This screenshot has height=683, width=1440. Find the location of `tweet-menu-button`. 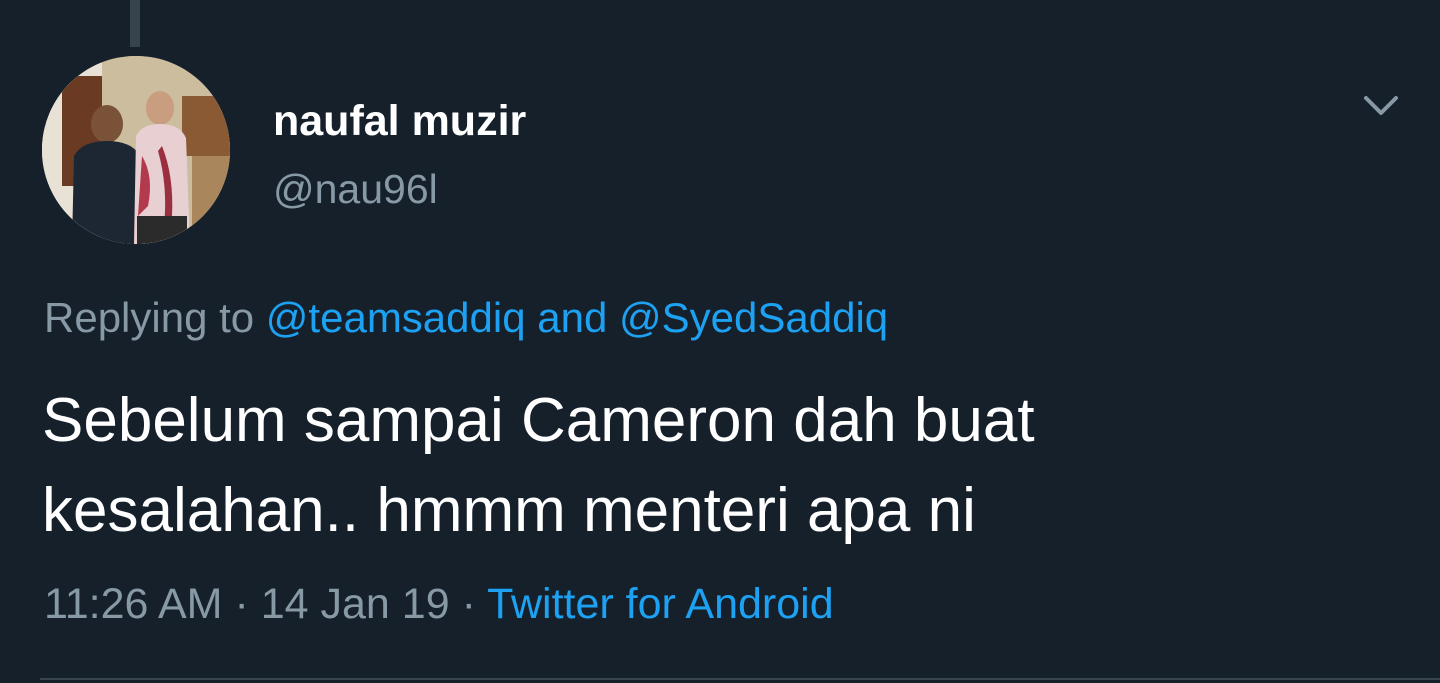

tweet-menu-button is located at coordinates (1381, 106).